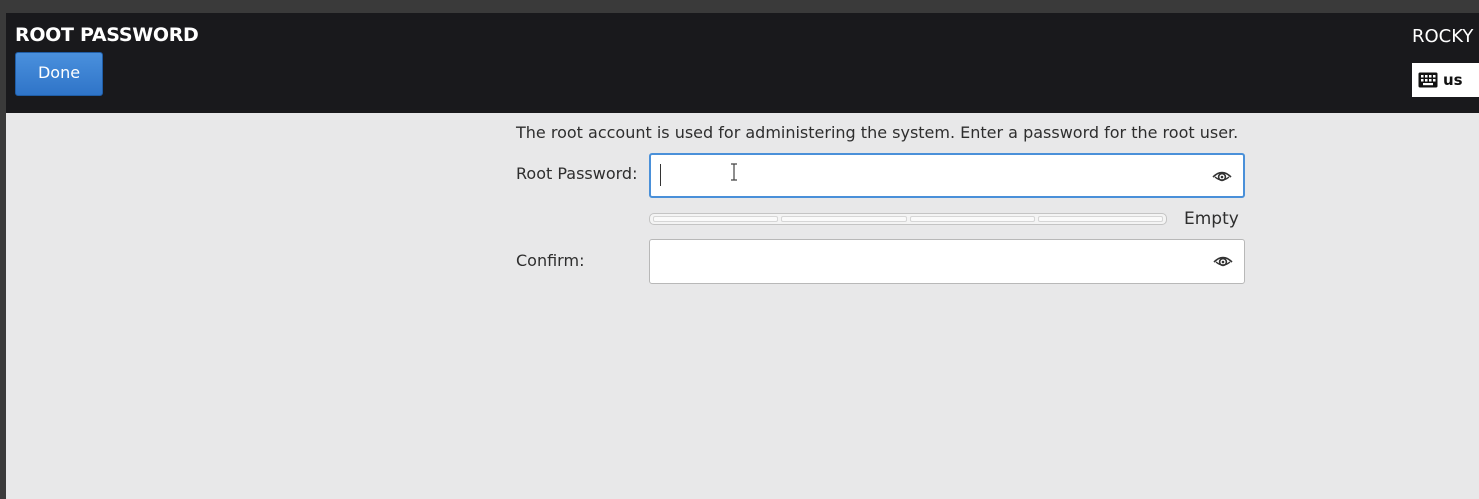  What do you see at coordinates (734, 172) in the screenshot?
I see `ibeam-cursor-icon` at bounding box center [734, 172].